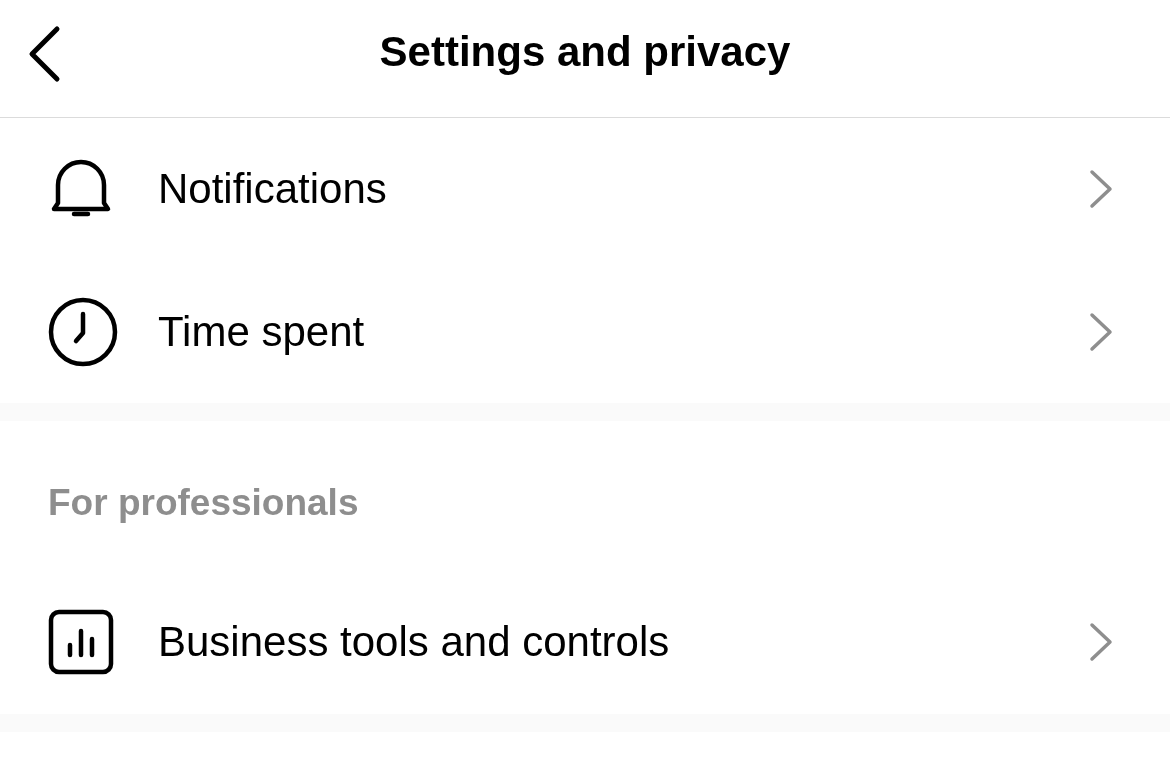 The width and height of the screenshot is (1170, 772). What do you see at coordinates (81, 642) in the screenshot?
I see `chart-icon` at bounding box center [81, 642].